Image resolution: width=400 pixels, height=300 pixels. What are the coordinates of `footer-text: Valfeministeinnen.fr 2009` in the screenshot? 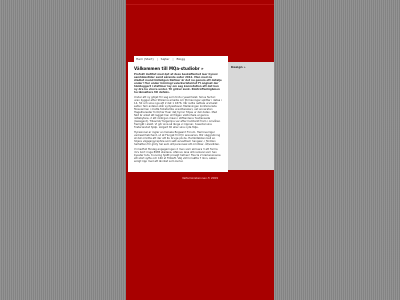 It's located at (200, 178).